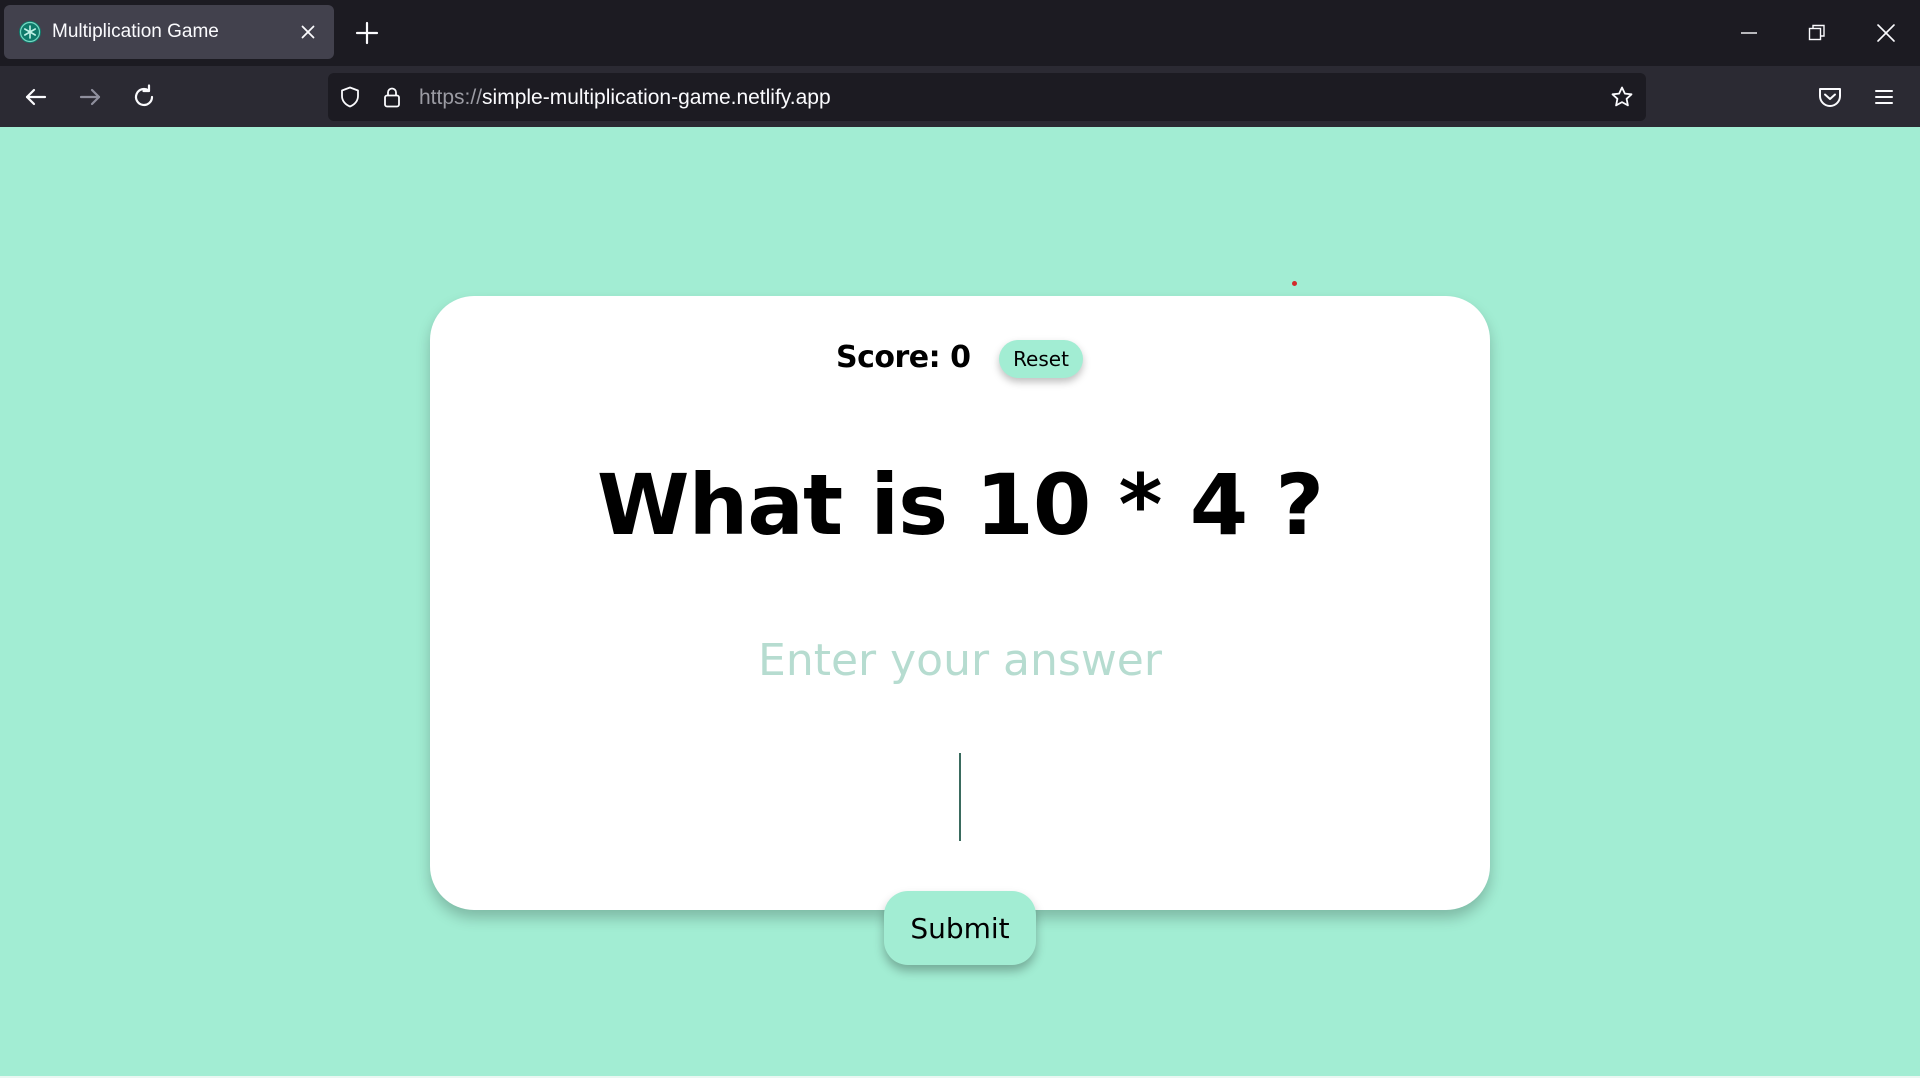 This screenshot has height=1078, width=1920. What do you see at coordinates (960, 33) in the screenshot?
I see `tab-bar: Multiplication Game` at bounding box center [960, 33].